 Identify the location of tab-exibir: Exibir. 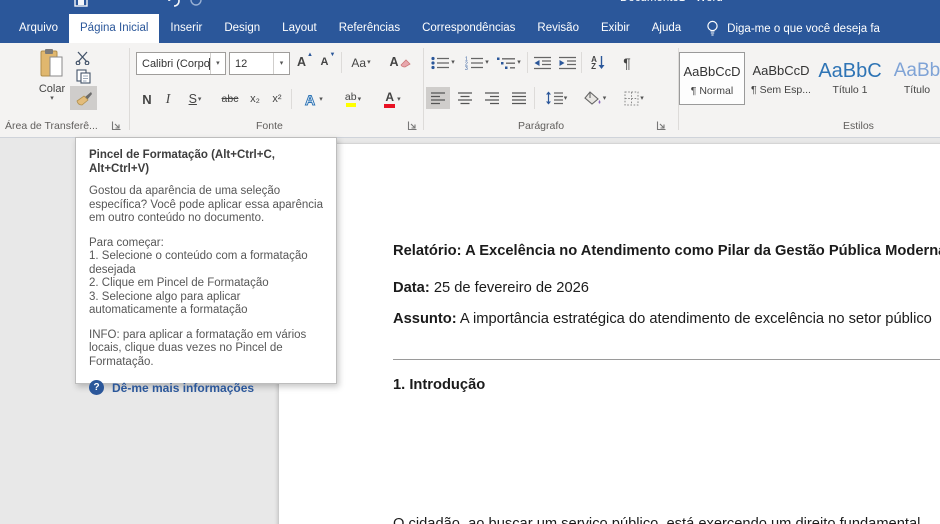
(615, 28).